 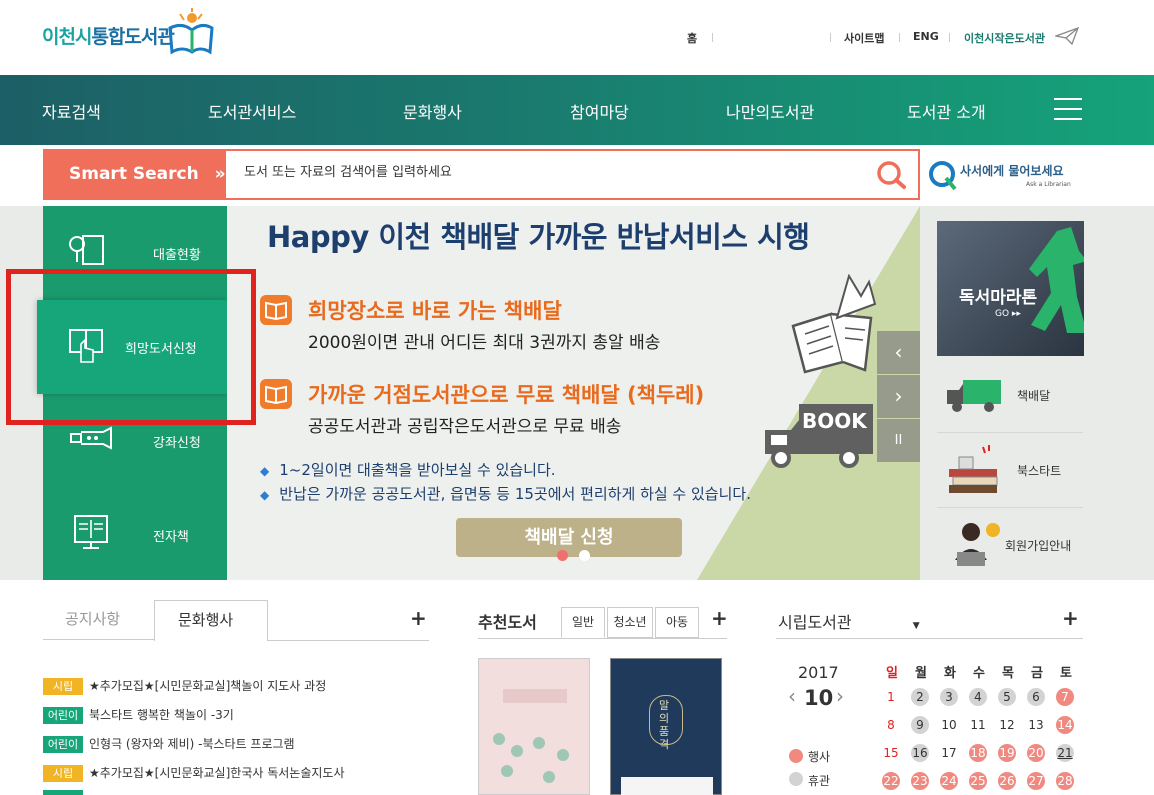 I want to click on nav-item-participation: 참여마당, so click(x=599, y=111).